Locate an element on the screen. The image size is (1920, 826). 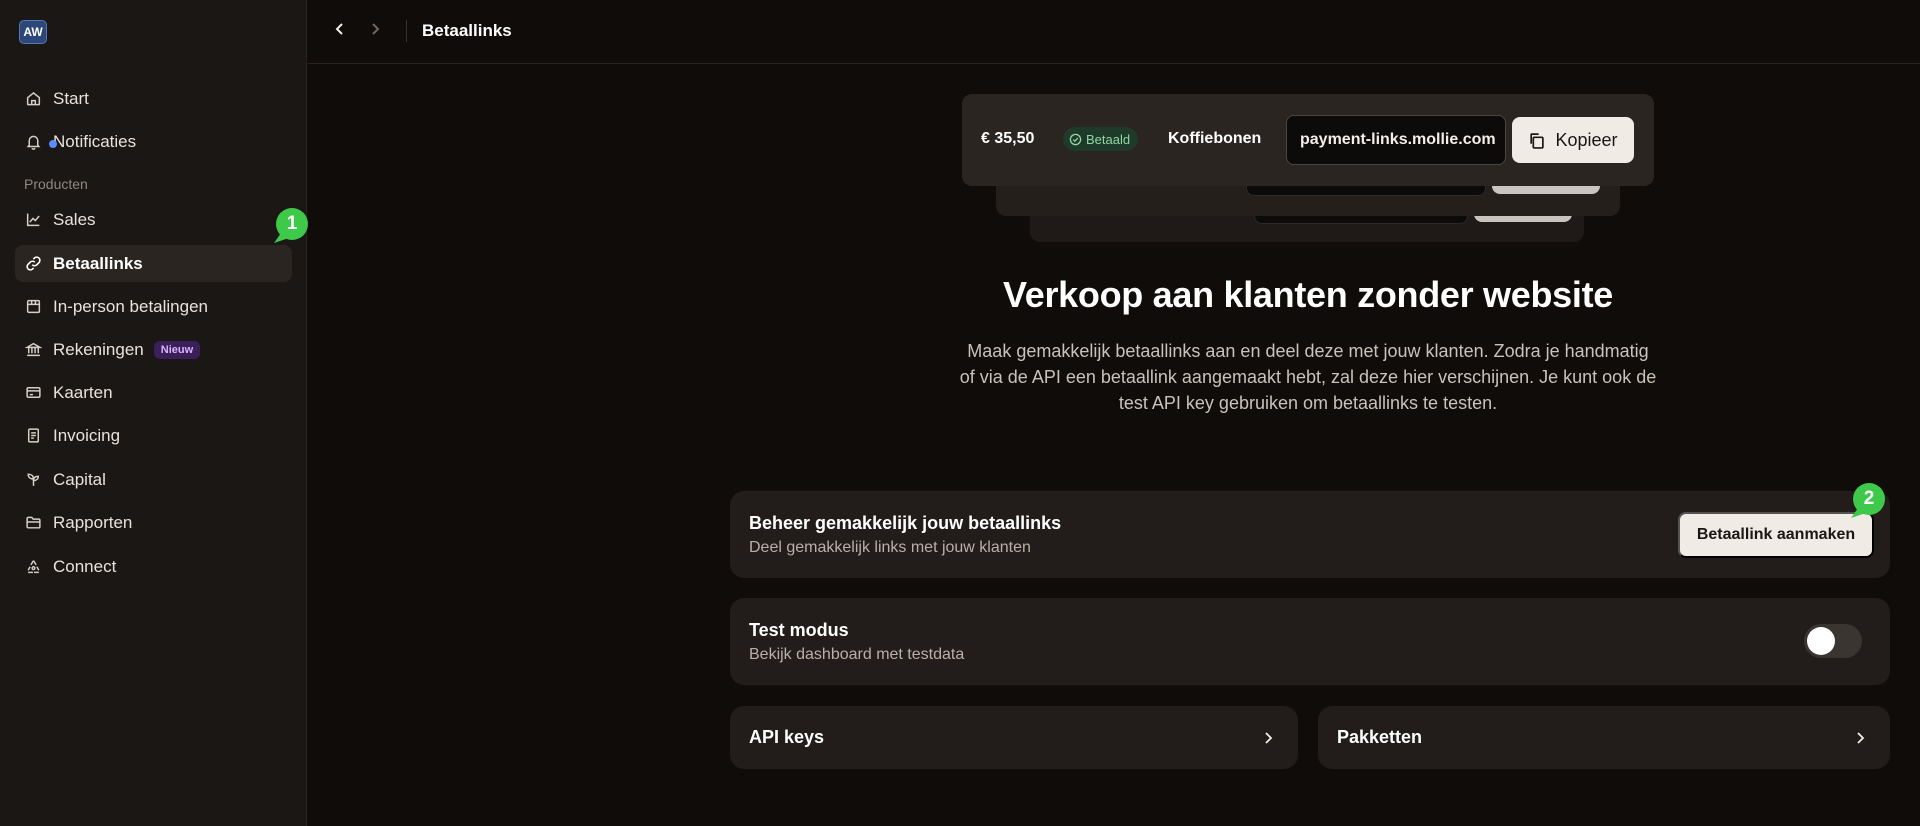
manage-links-subtitle: Deel gemakkelijk links met jouw klanten is located at coordinates (890, 547).